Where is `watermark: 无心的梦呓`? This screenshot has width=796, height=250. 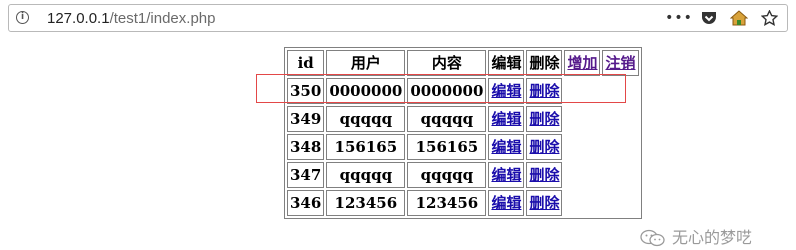
watermark: 无心的梦呓 is located at coordinates (696, 238).